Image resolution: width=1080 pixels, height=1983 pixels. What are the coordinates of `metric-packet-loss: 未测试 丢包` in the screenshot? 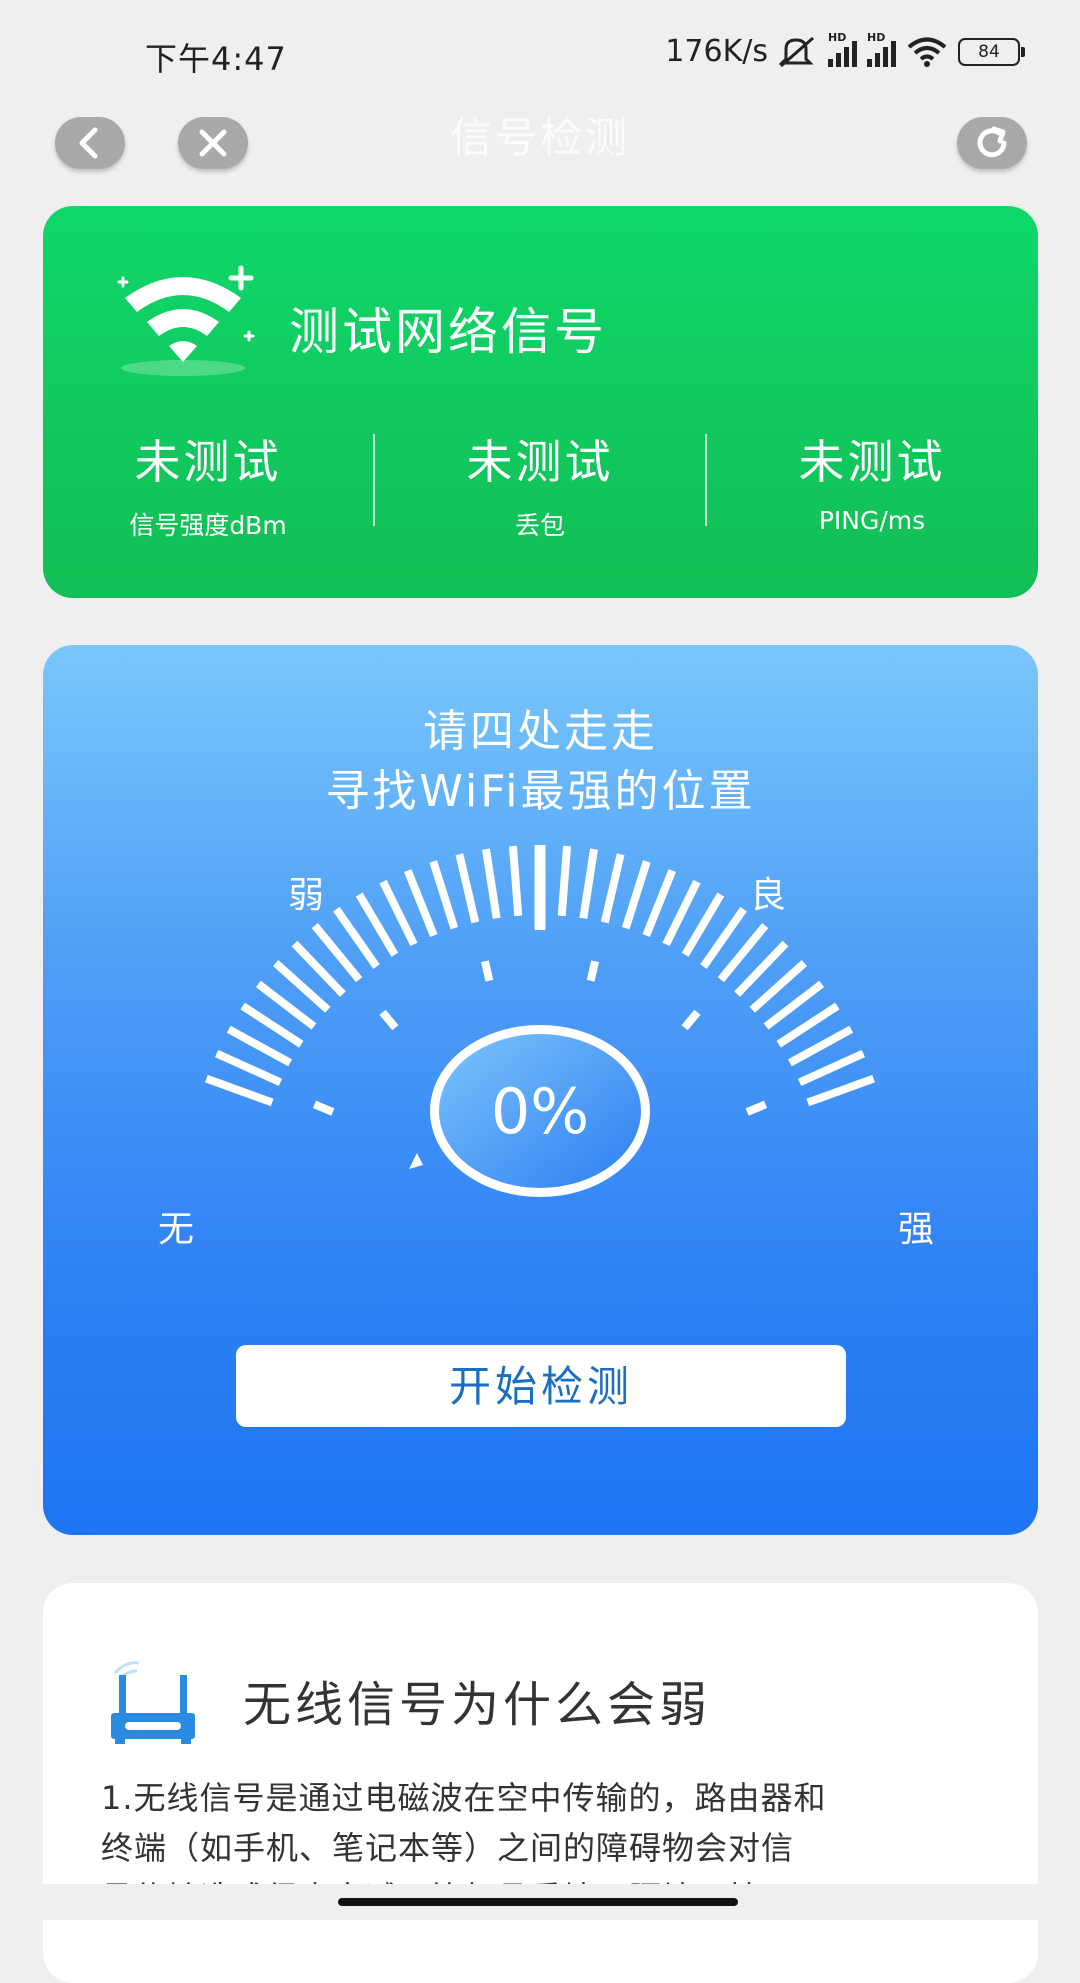 It's located at (540, 484).